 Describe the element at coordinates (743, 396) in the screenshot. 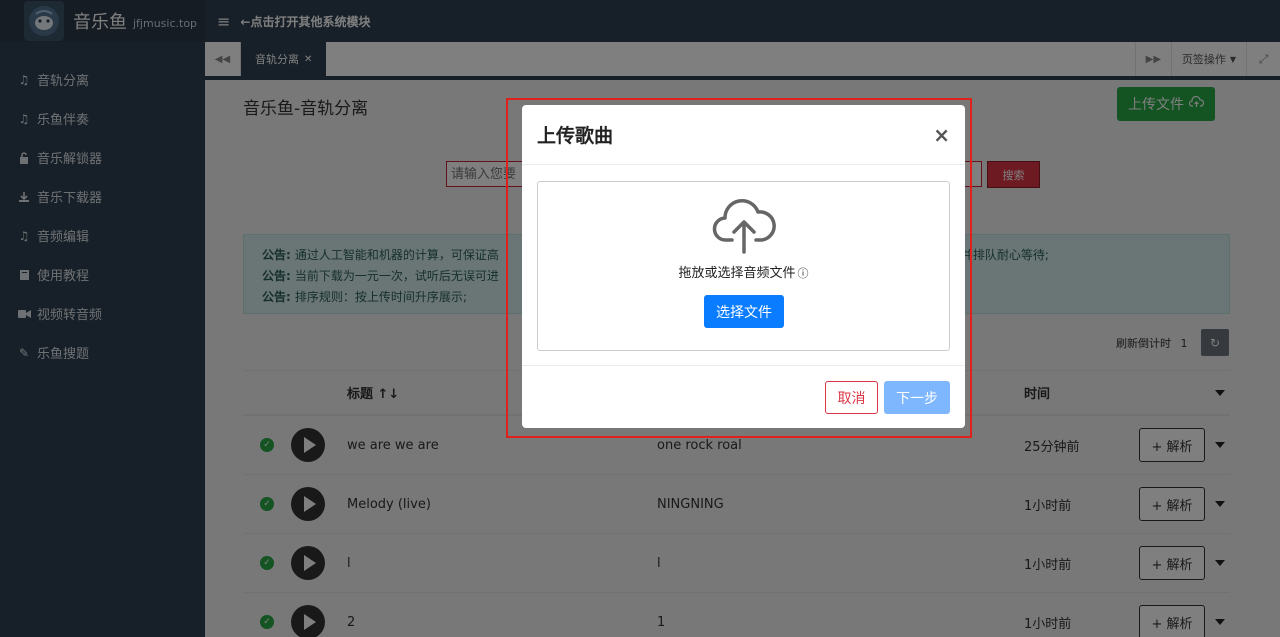

I see `modal-footer: 取消 下一步` at that location.